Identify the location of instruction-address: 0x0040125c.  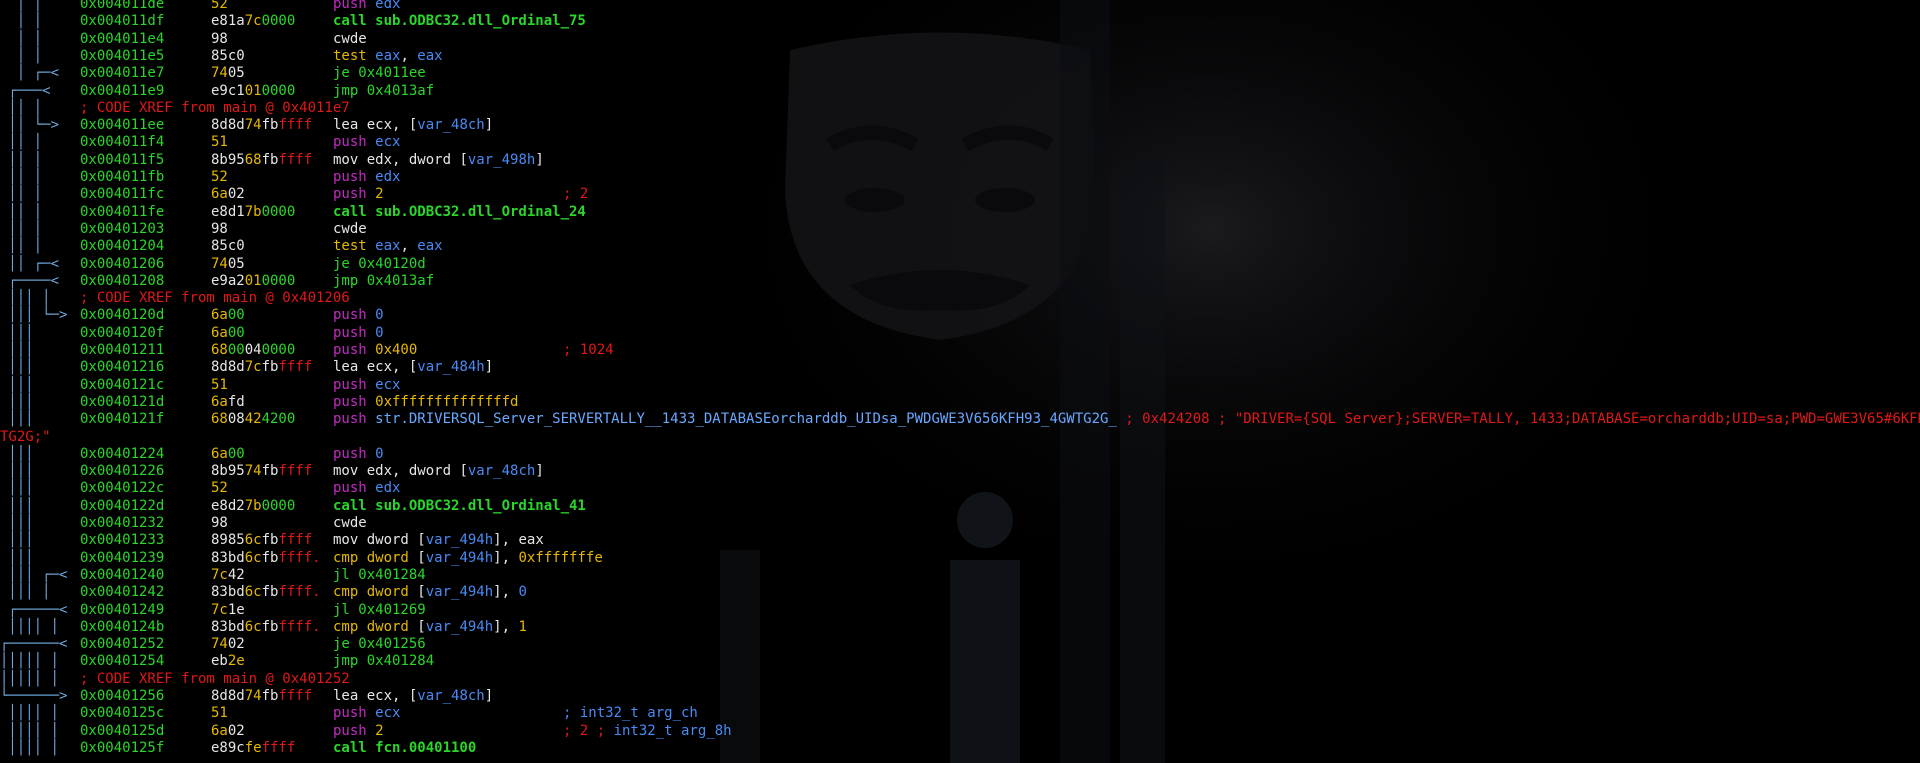
(122, 713).